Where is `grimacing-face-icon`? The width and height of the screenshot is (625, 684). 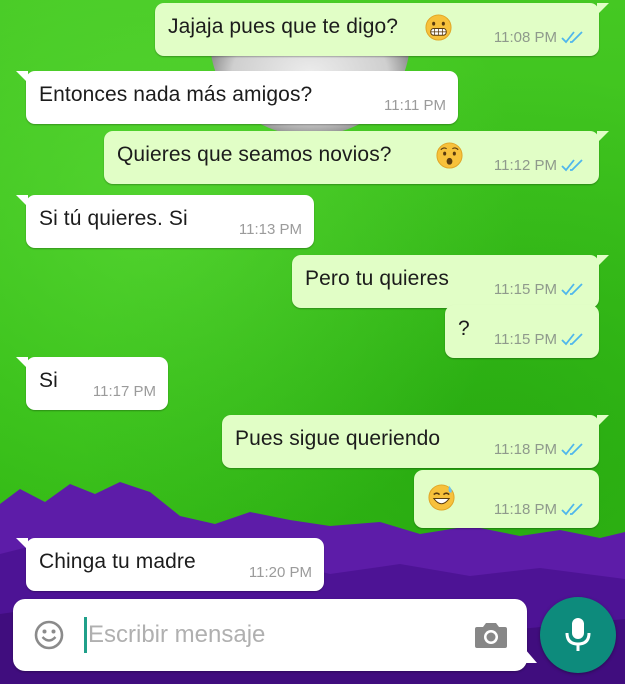
grimacing-face-icon is located at coordinates (438, 27).